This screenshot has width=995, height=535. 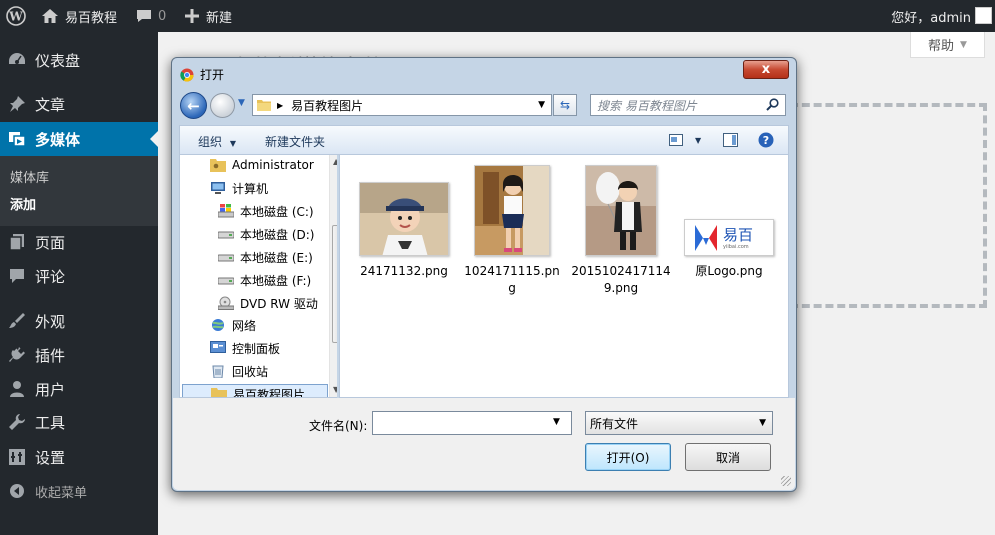 What do you see at coordinates (17, 321) in the screenshot?
I see `brush-icon` at bounding box center [17, 321].